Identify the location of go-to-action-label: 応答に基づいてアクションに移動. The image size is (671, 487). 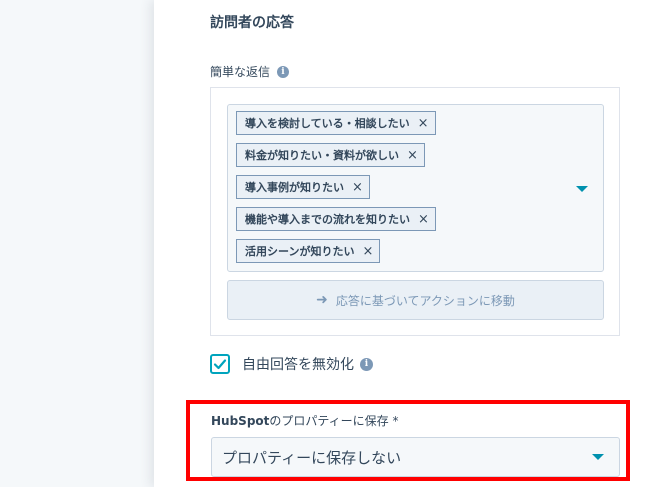
(425, 300).